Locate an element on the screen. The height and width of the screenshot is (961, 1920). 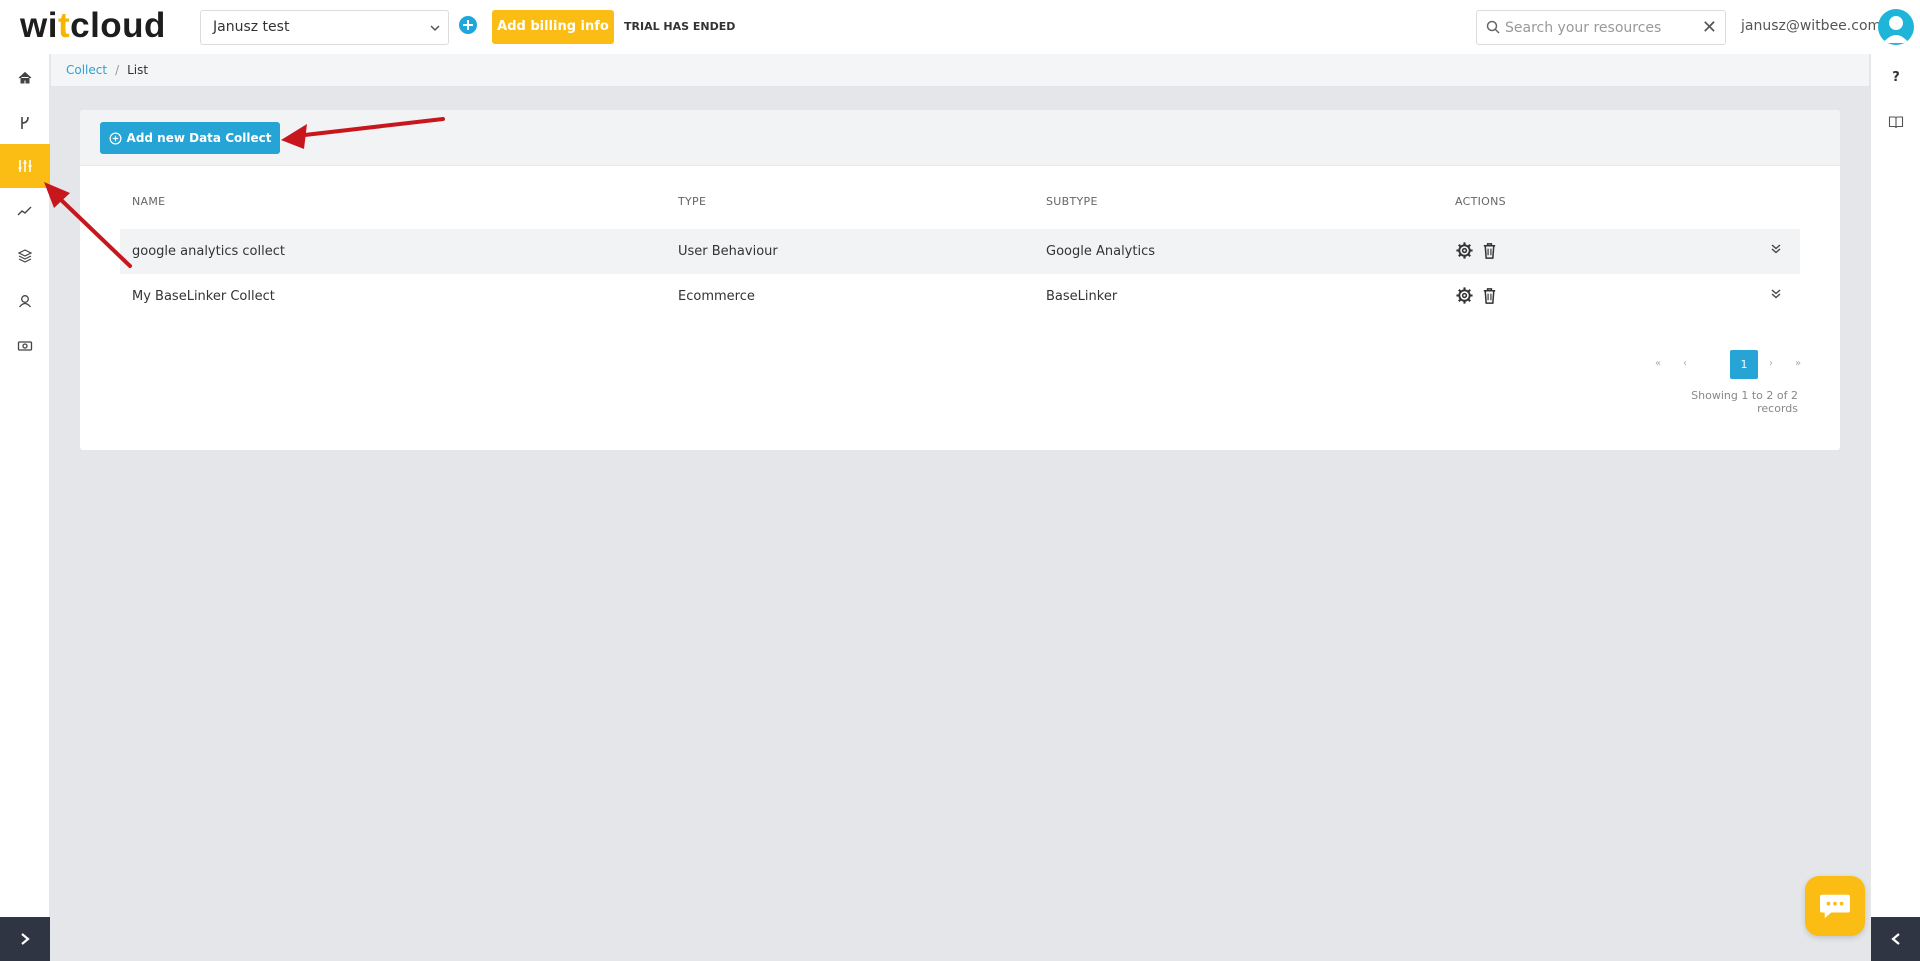
sidebar-item-collect is located at coordinates (25, 166).